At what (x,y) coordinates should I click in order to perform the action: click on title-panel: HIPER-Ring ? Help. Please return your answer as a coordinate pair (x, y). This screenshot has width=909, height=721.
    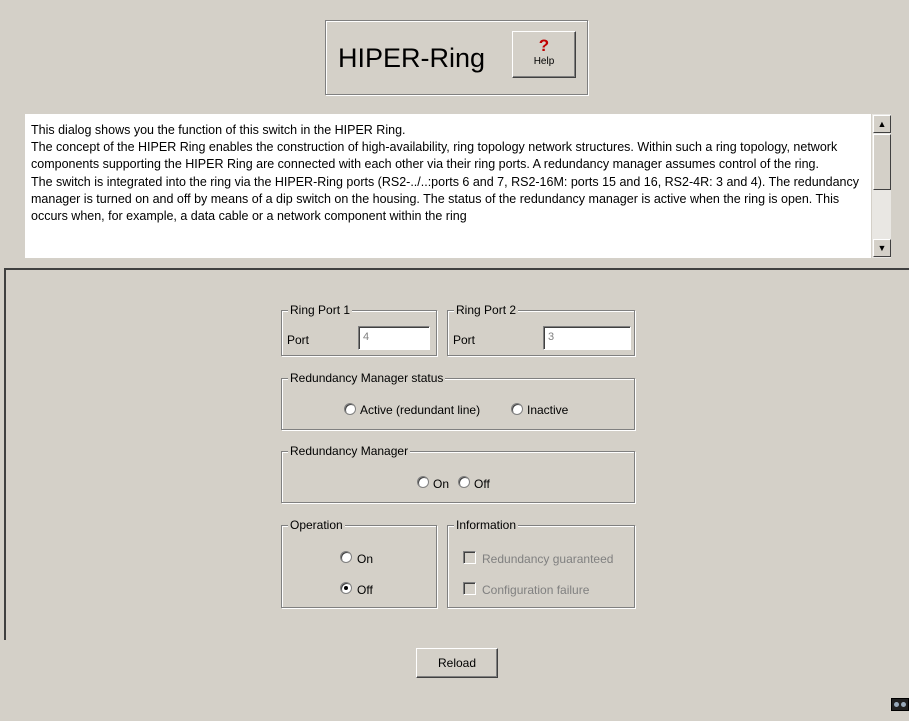
    Looking at the image, I should click on (456, 57).